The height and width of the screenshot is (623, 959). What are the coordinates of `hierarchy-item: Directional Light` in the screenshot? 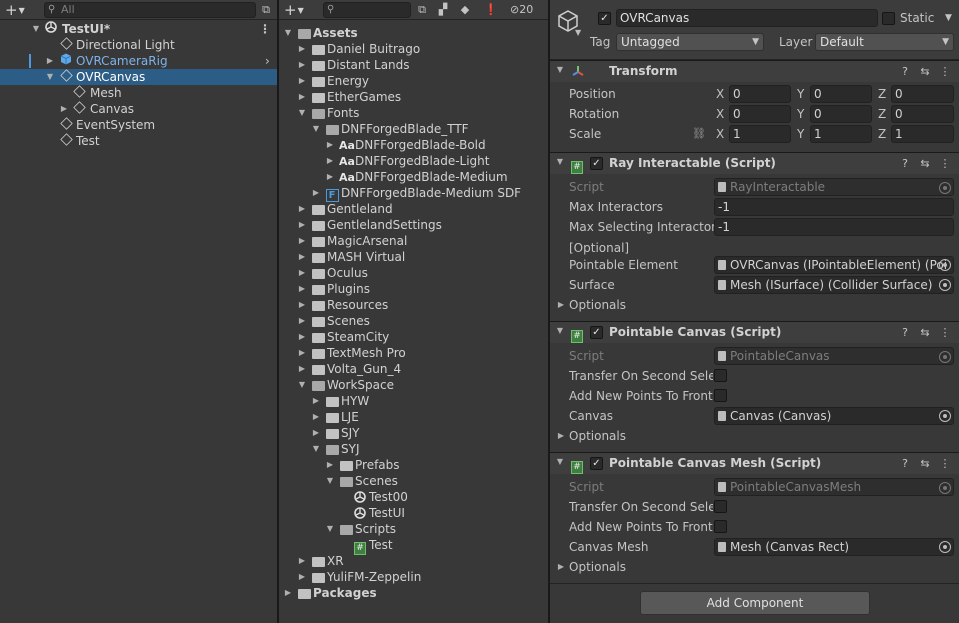 It's located at (138, 45).